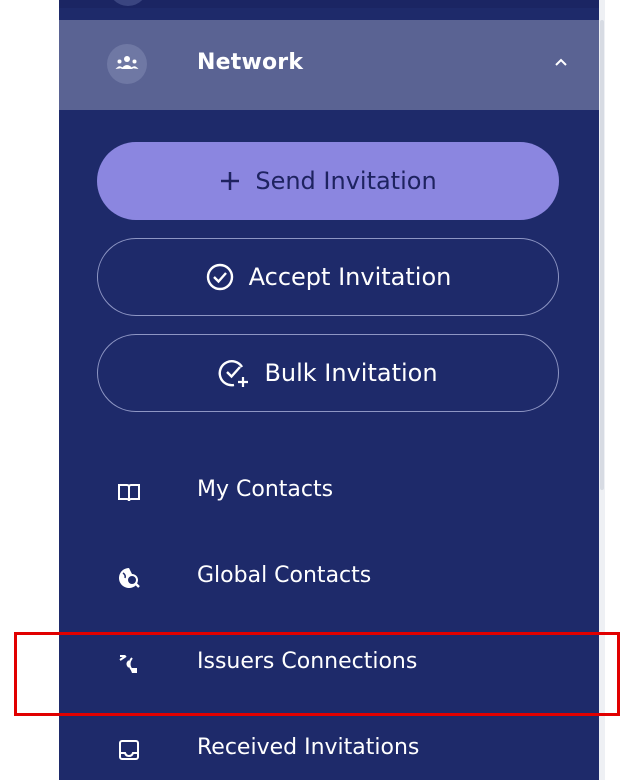  Describe the element at coordinates (350, 277) in the screenshot. I see `accept-invitation-label: Accept Invitation` at that location.